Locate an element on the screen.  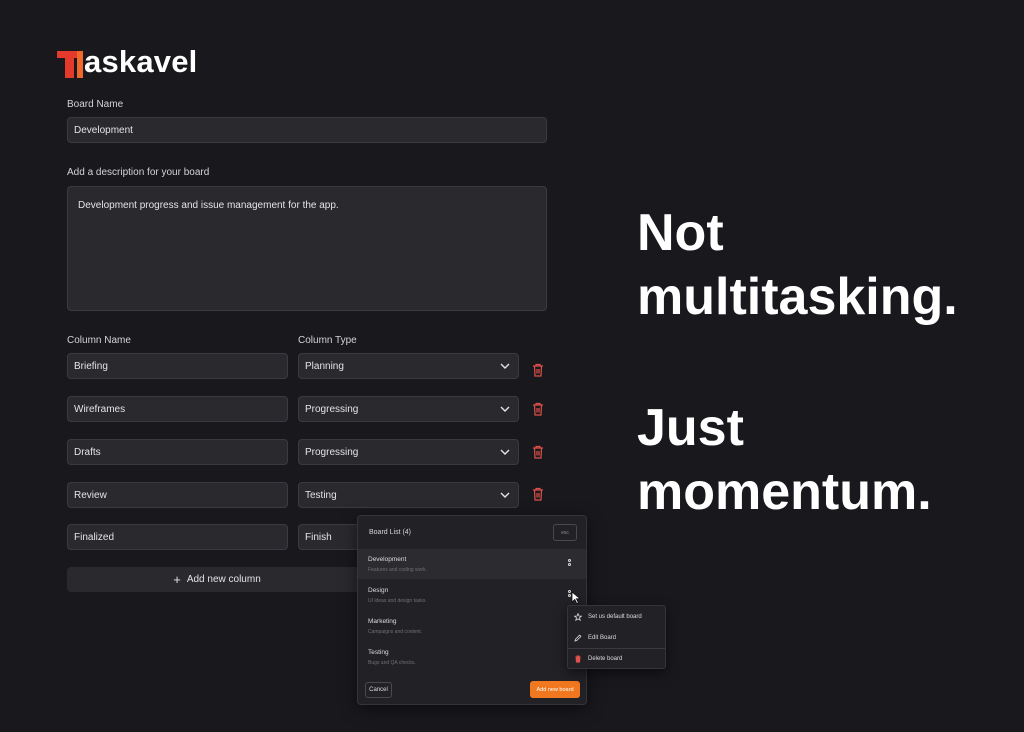
tagline-line-1: Not is located at coordinates (680, 233).